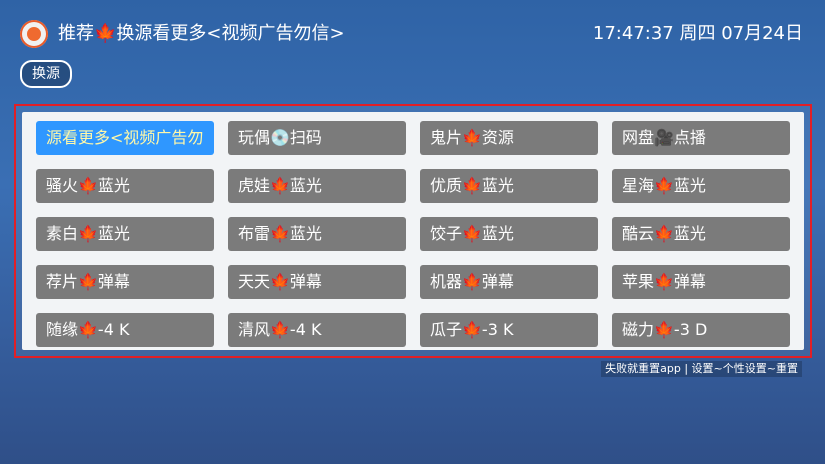 The height and width of the screenshot is (464, 825). What do you see at coordinates (125, 234) in the screenshot?
I see `source-item-8: 素白🍁蓝光` at bounding box center [125, 234].